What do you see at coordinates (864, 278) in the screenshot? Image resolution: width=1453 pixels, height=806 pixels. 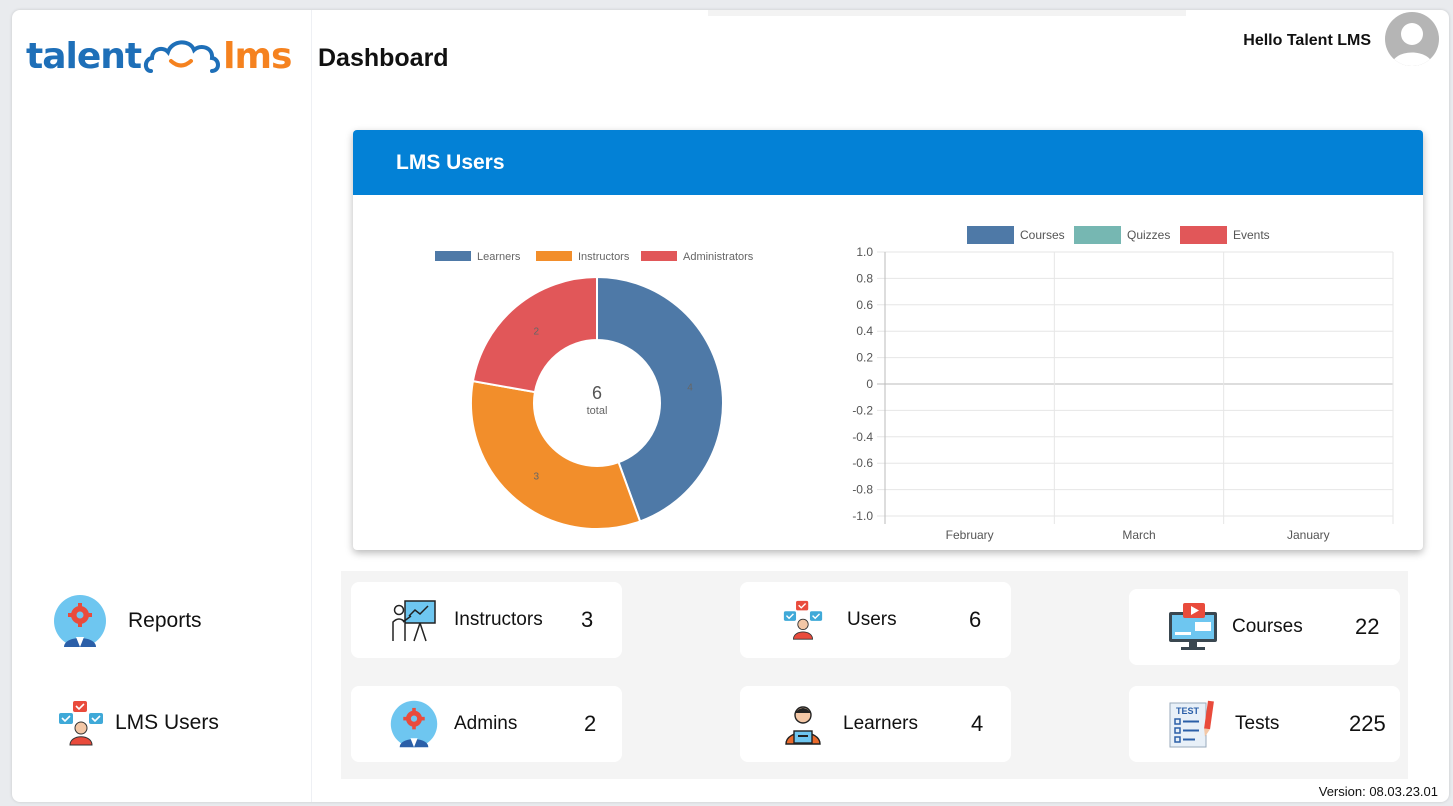 I see `y-tick-label: 0.8` at bounding box center [864, 278].